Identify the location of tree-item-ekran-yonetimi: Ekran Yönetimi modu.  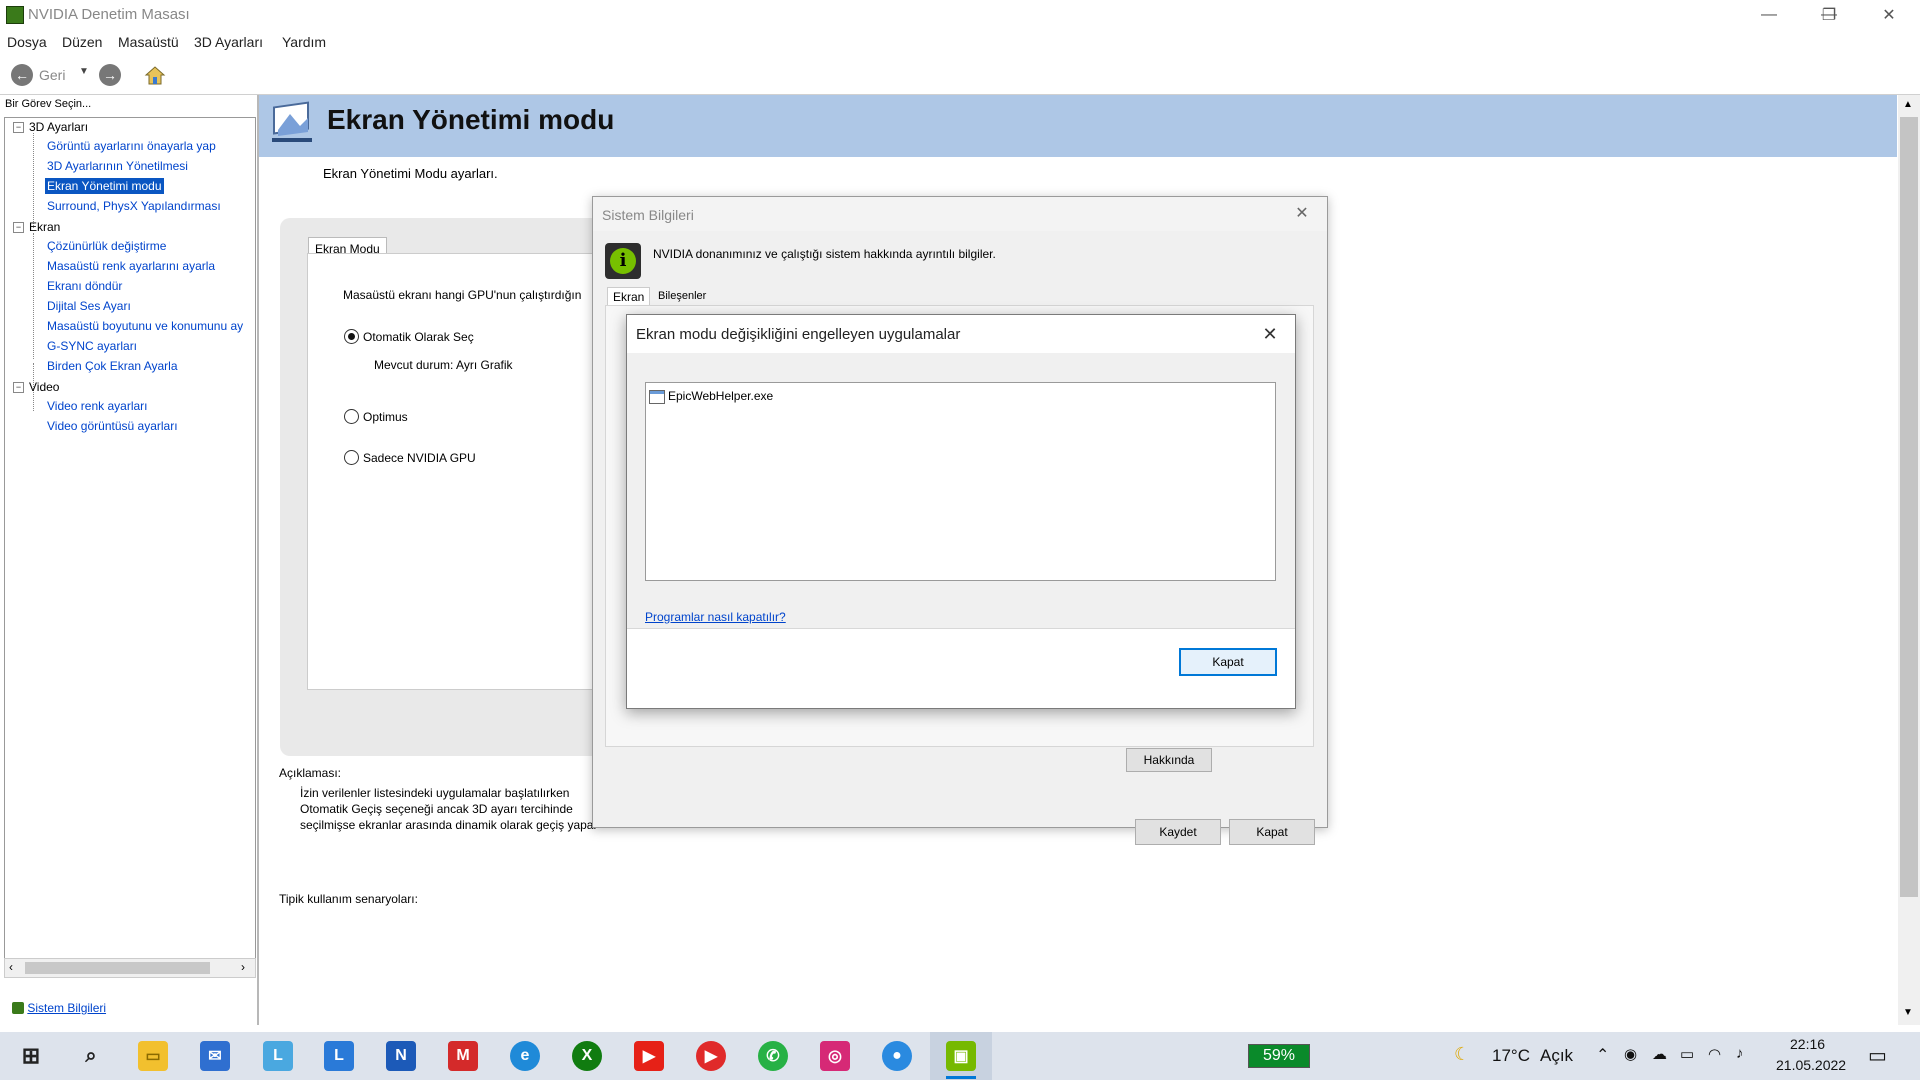
(104, 186).